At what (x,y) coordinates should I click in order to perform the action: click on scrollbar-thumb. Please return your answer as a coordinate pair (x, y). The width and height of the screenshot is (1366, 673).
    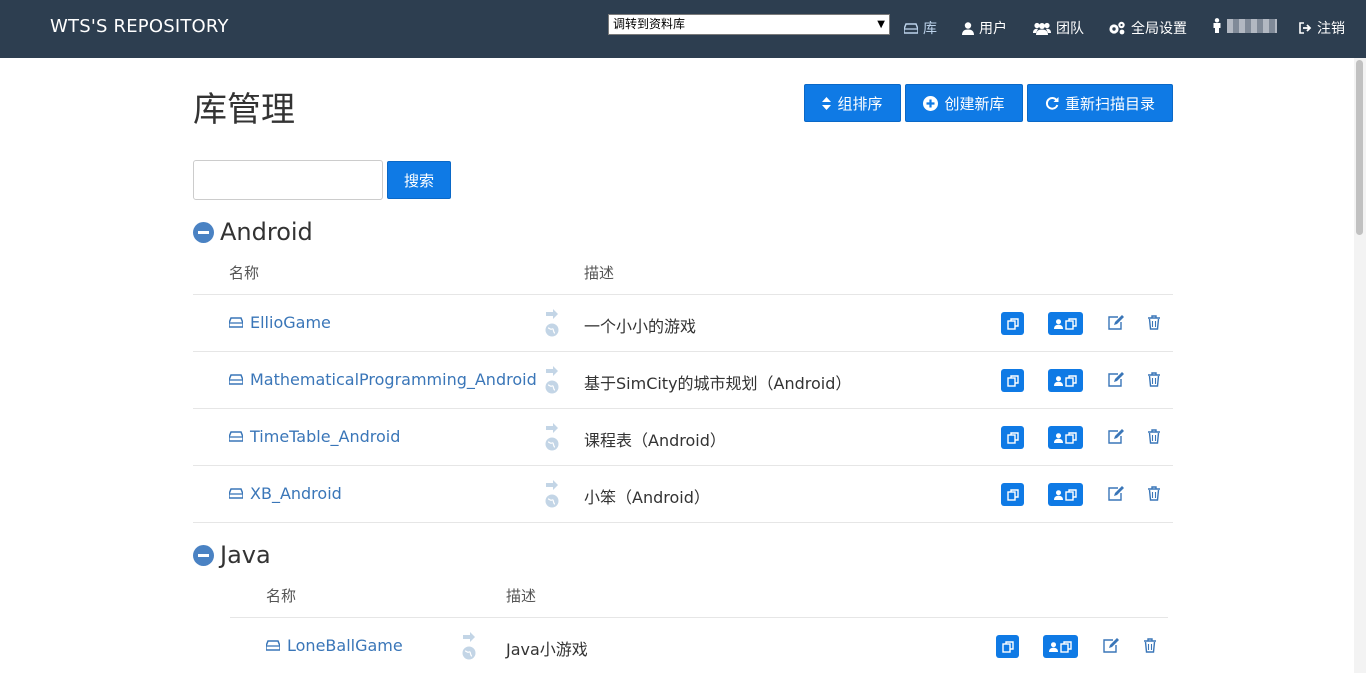
    Looking at the image, I should click on (1359, 147).